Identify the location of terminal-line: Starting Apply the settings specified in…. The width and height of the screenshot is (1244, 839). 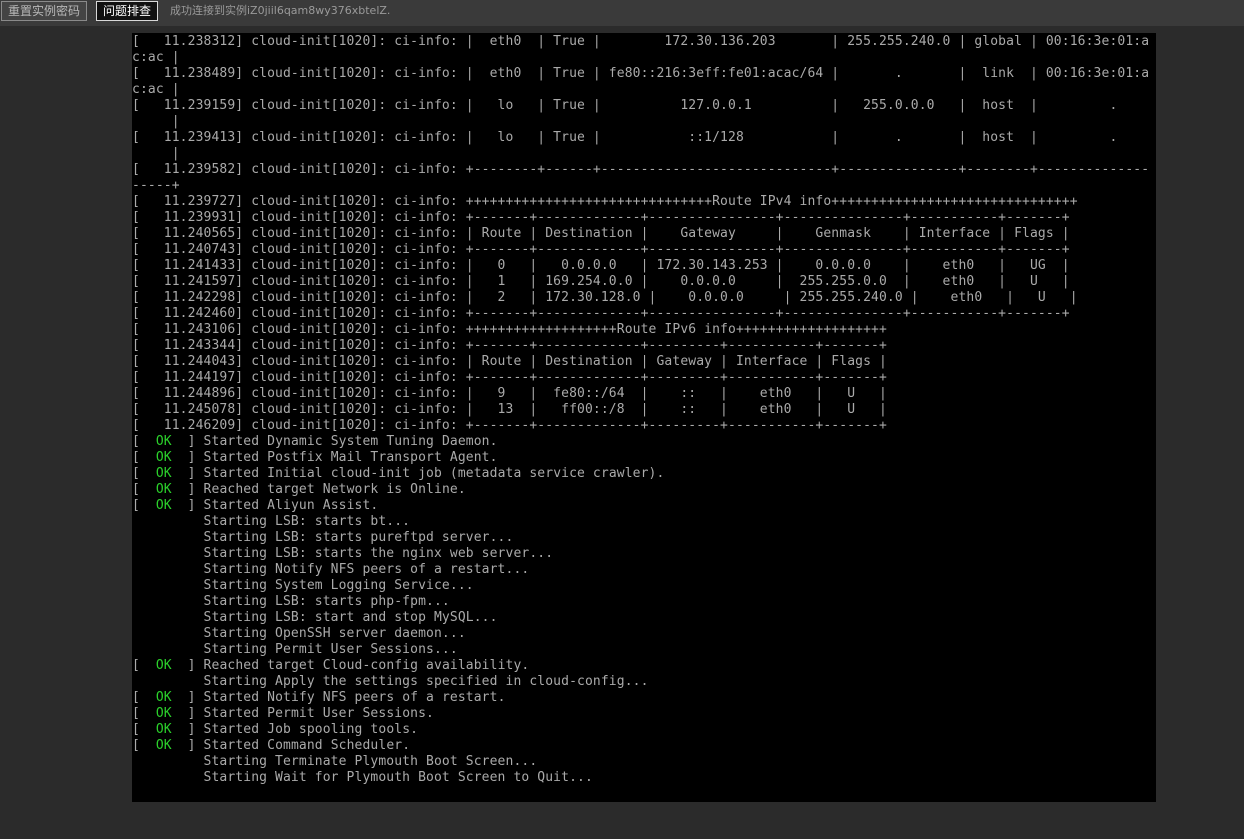
(390, 681).